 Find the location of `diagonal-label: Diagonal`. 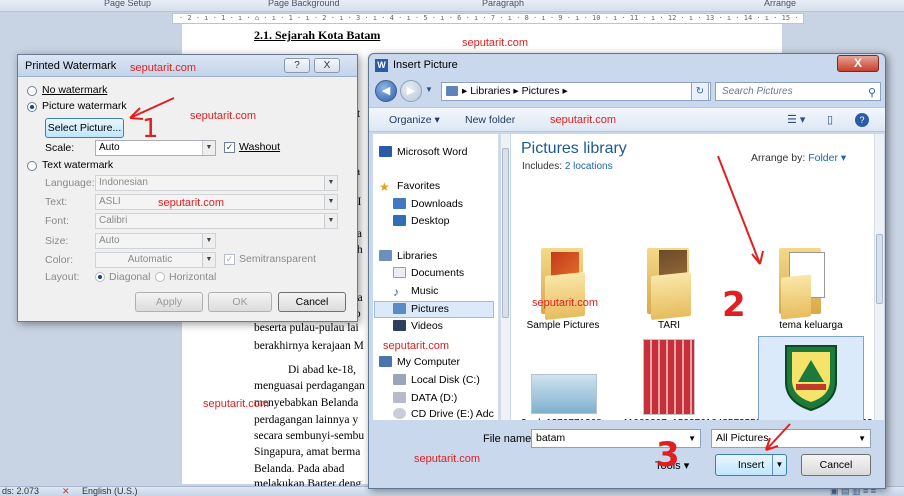

diagonal-label: Diagonal is located at coordinates (129, 277).